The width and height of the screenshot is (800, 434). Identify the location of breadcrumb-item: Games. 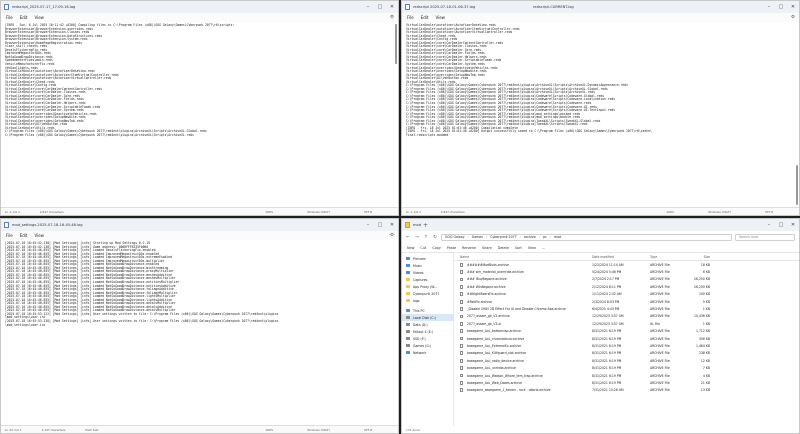
(477, 237).